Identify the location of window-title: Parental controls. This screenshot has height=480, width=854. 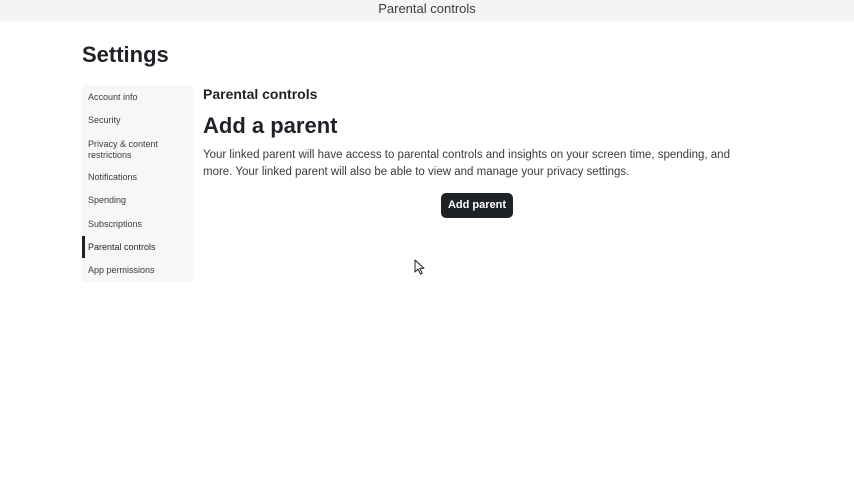
(427, 8).